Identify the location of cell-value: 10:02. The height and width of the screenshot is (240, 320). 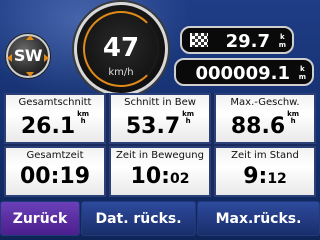
(160, 176).